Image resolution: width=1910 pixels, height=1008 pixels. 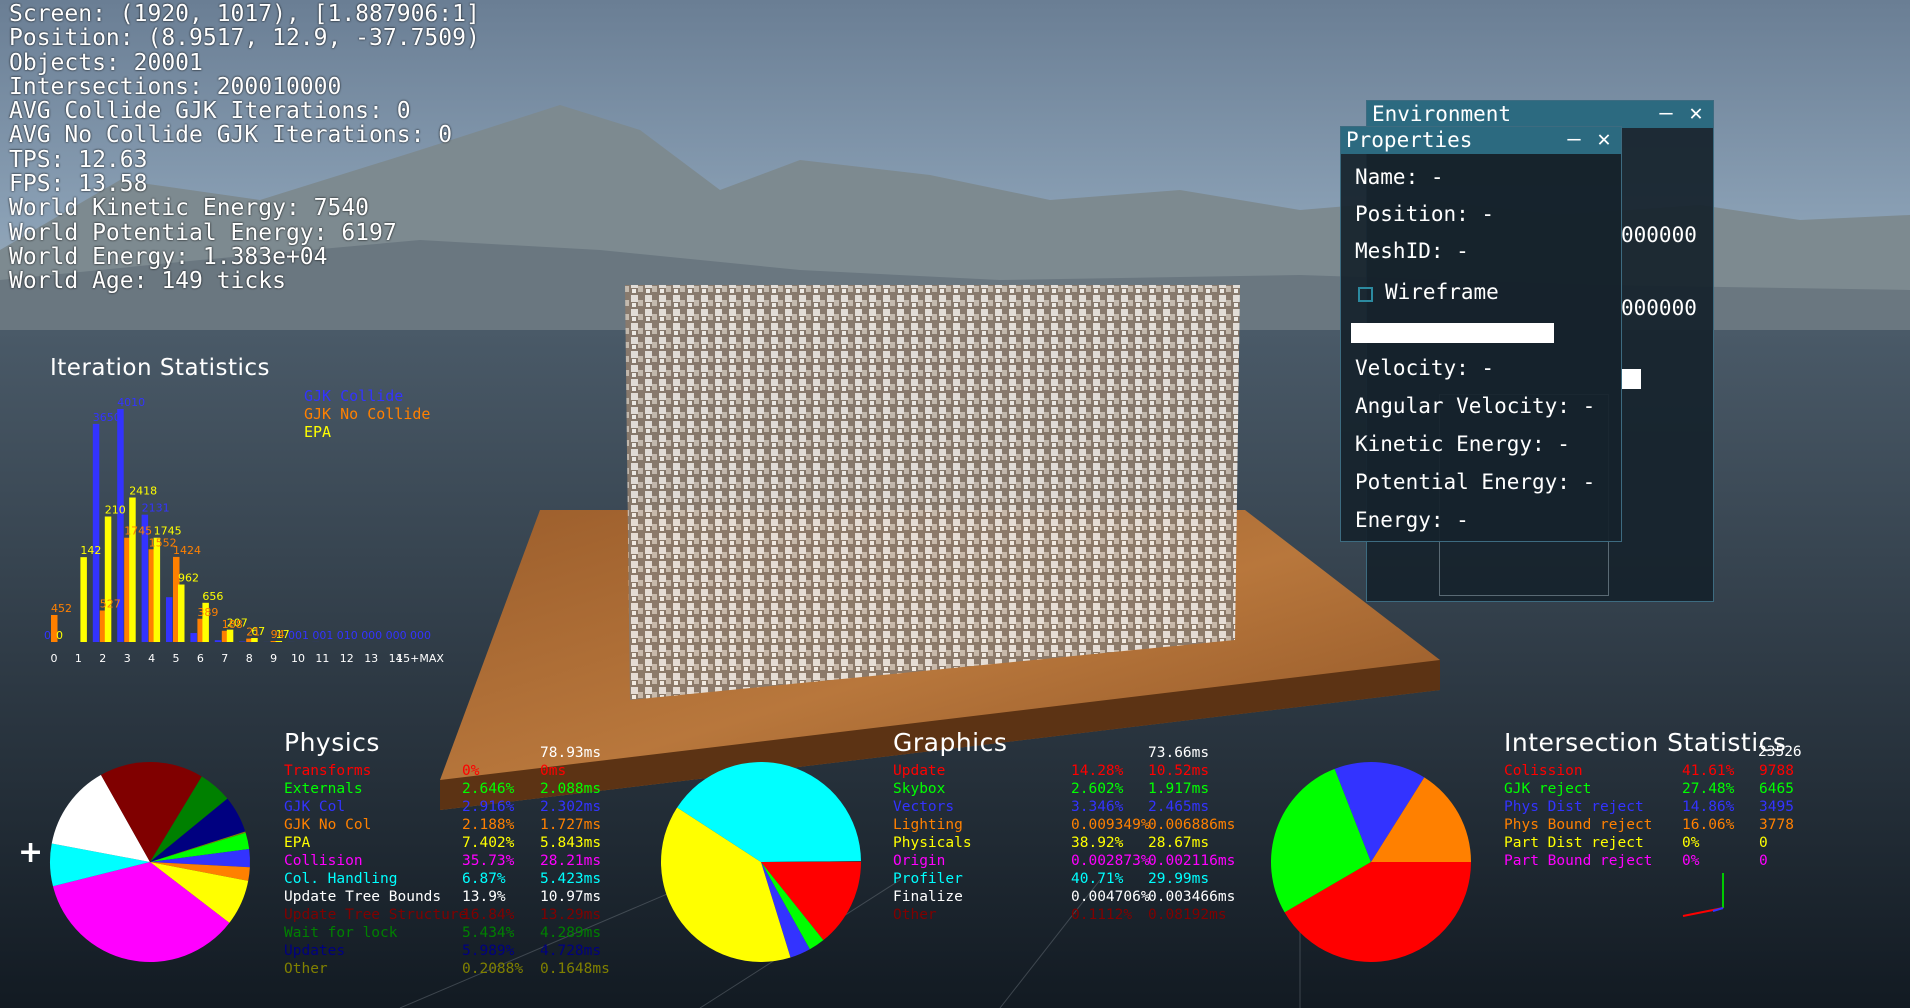 I want to click on table-cell-ms: 28.21ms, so click(x=571, y=861).